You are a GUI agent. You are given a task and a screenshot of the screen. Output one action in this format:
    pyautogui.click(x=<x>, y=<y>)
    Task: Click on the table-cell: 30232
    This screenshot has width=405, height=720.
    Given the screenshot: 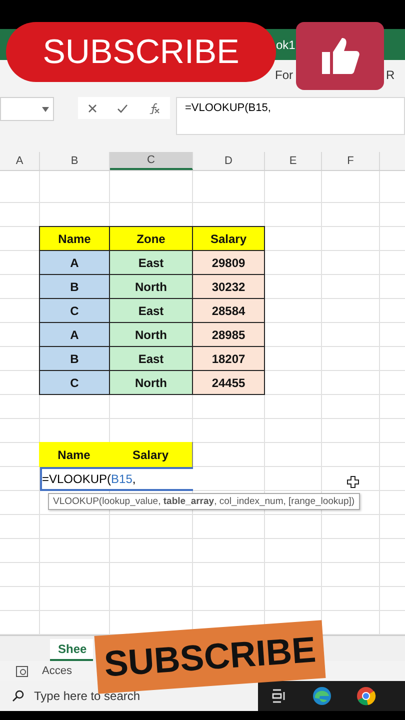 What is the action you would take?
    pyautogui.click(x=228, y=286)
    